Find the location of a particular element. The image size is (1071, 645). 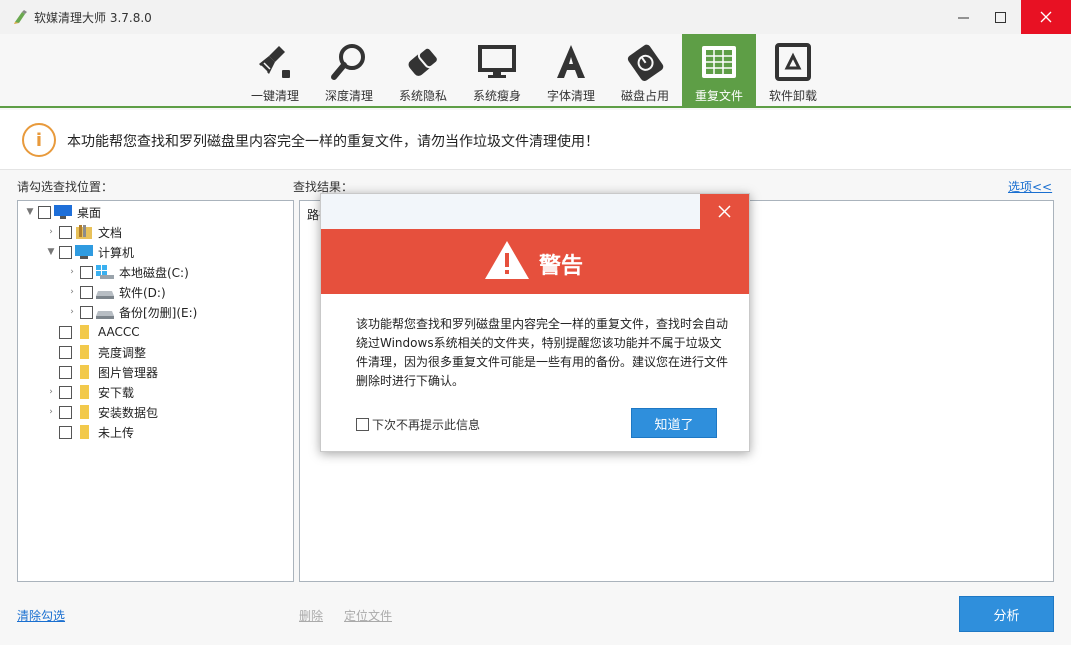

dialog-close-button is located at coordinates (724, 211).